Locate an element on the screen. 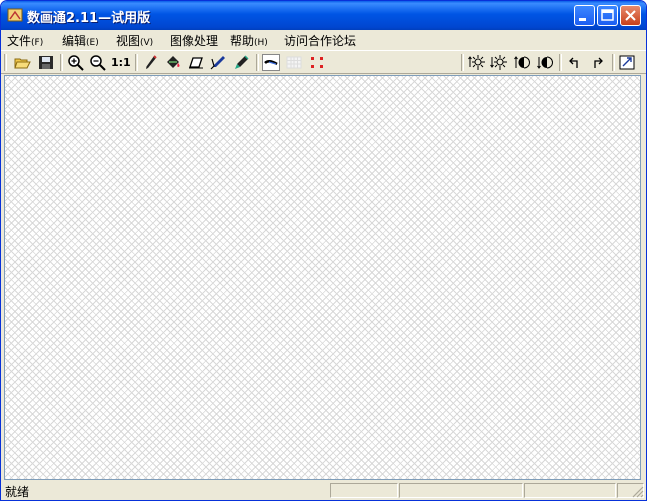  menu-edit: 编辑(E) is located at coordinates (80, 40).